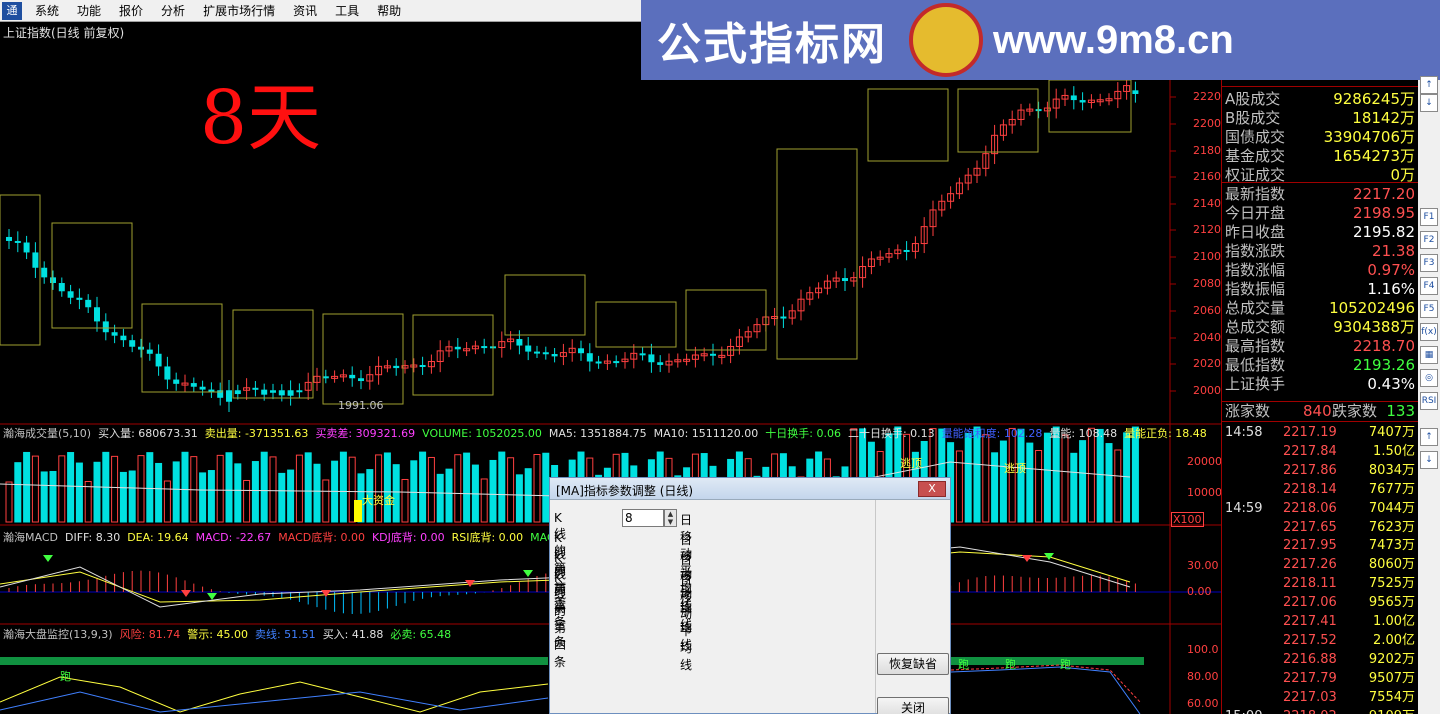 The image size is (1440, 714). Describe the element at coordinates (1255, 308) in the screenshot. I see `stat-label: 总成交量` at that location.